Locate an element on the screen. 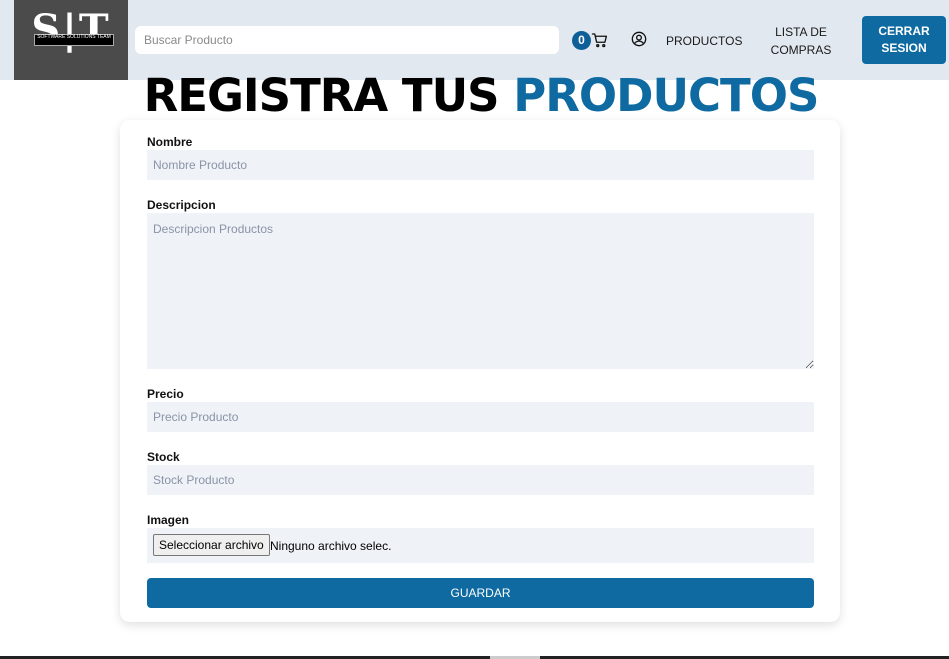 The height and width of the screenshot is (659, 949). page-title-main: REGISTRA TUS is located at coordinates (321, 95).